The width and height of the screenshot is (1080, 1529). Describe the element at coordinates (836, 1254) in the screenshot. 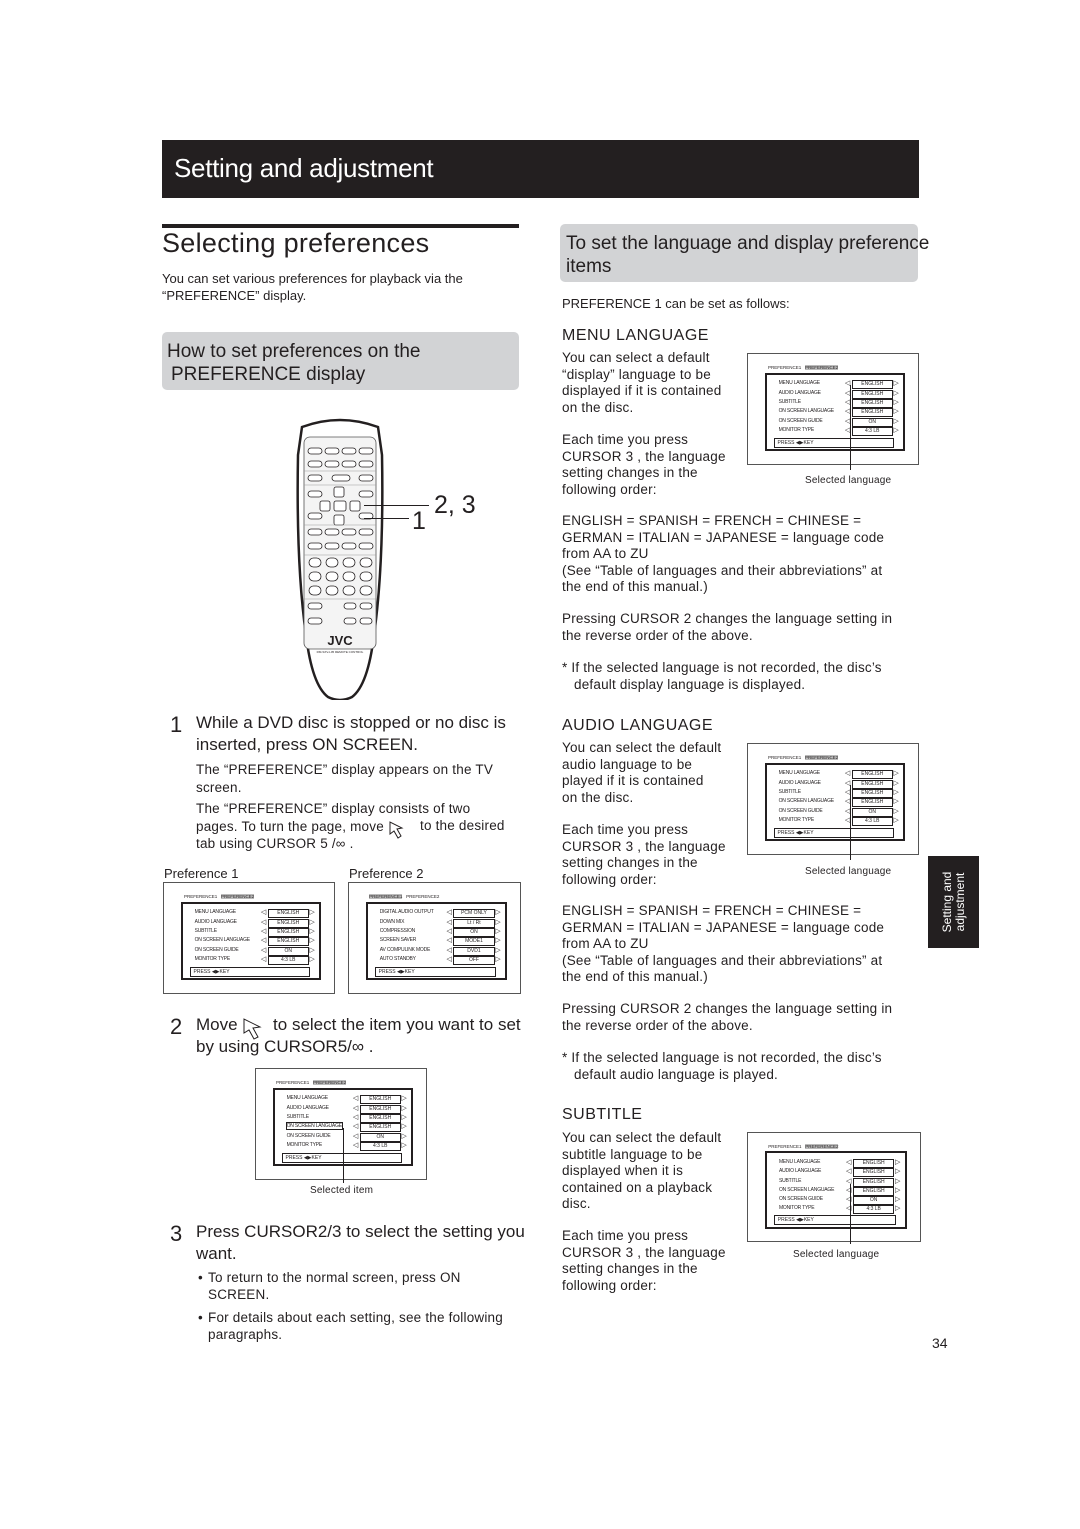

I see `subtitle-caption: Selected language` at that location.